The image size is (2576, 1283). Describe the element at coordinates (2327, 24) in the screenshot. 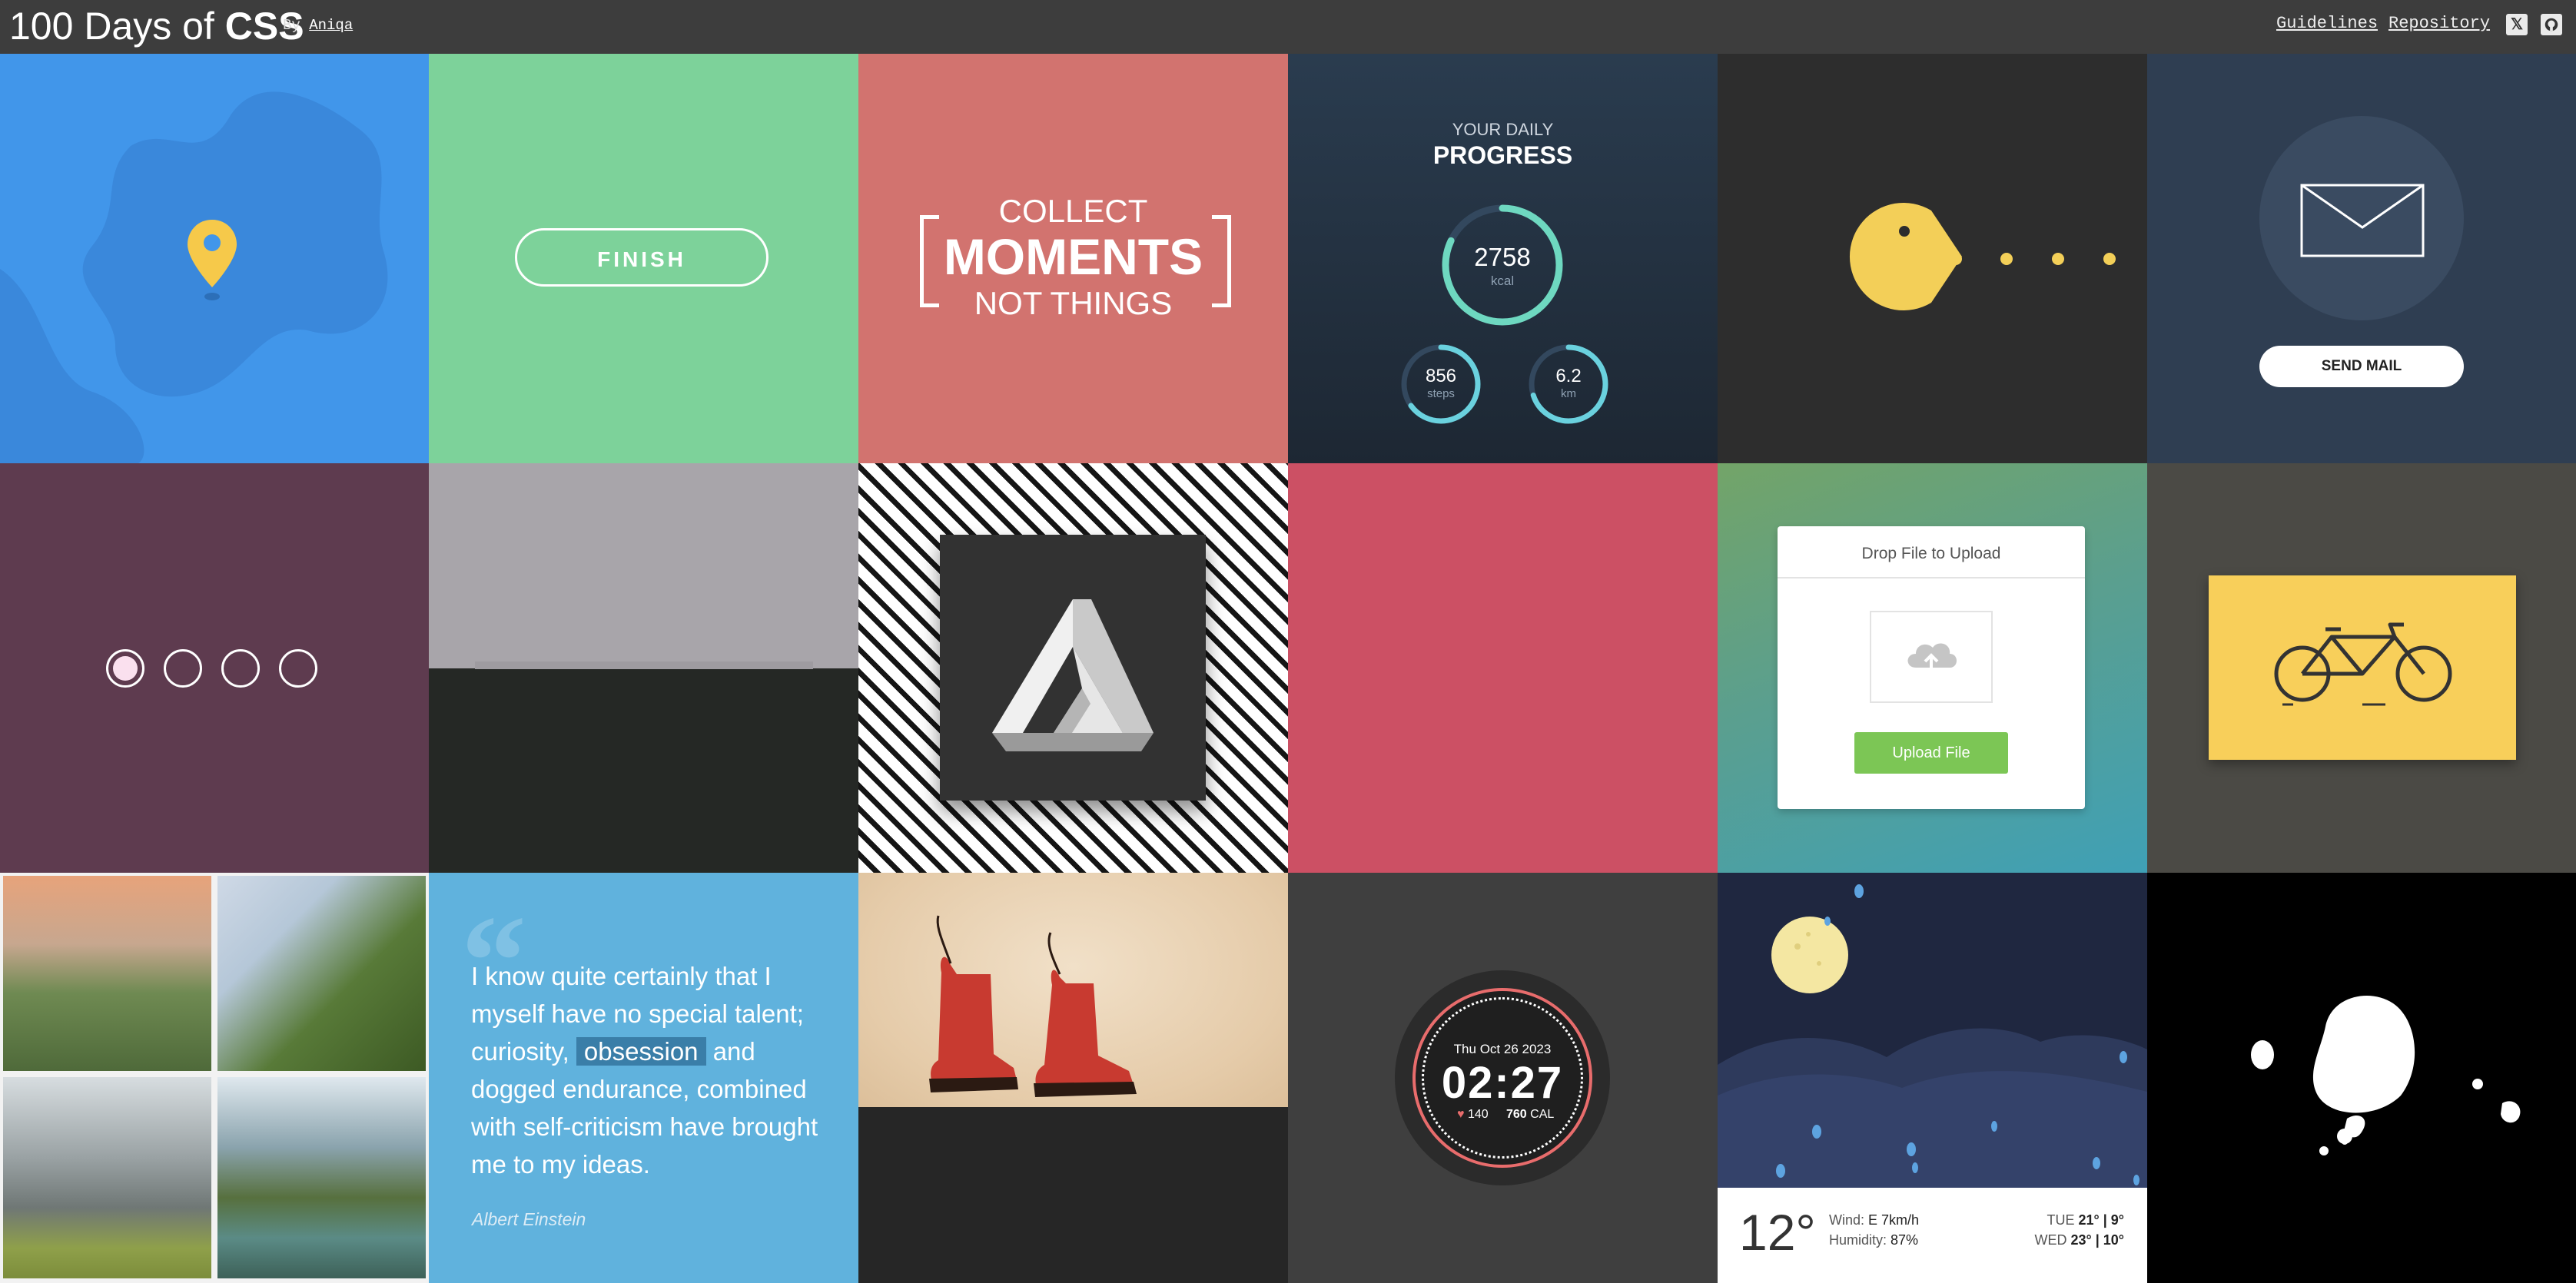

I see `guidelines-link: Guidelines` at that location.